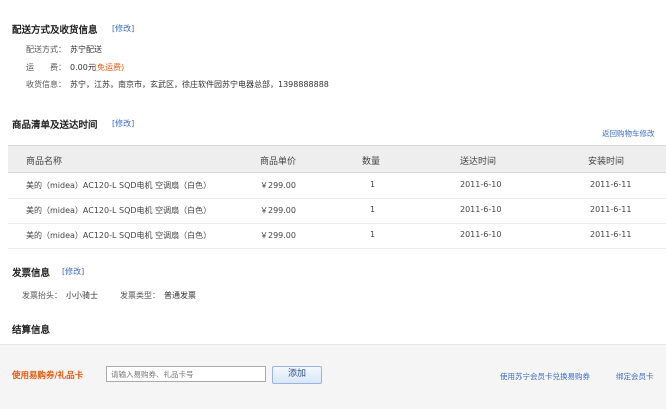 The height and width of the screenshot is (409, 666). Describe the element at coordinates (123, 123) in the screenshot. I see `items-edit-link: [修改]` at that location.